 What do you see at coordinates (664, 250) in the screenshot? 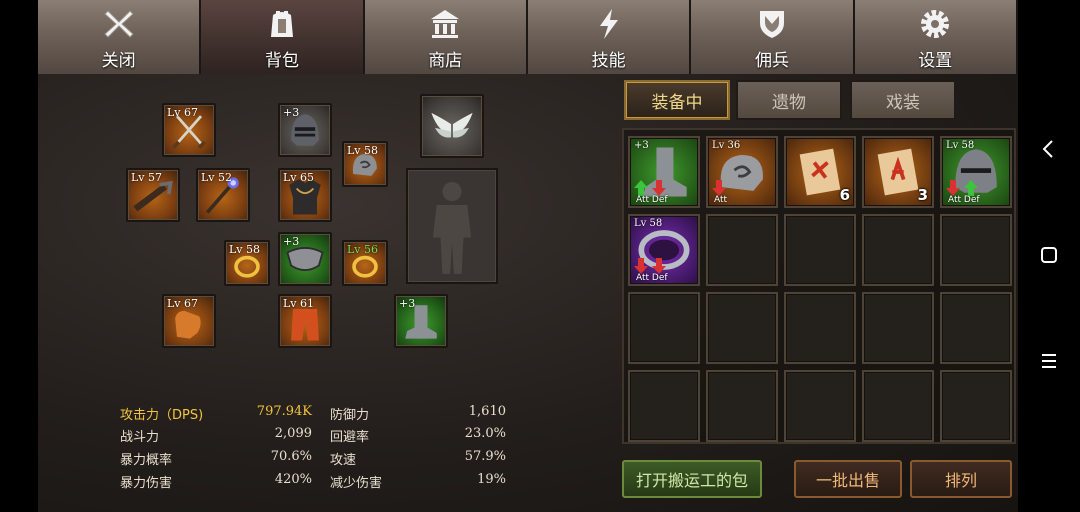
I see `inventory-item-ring: Lv 58 Att Def` at bounding box center [664, 250].